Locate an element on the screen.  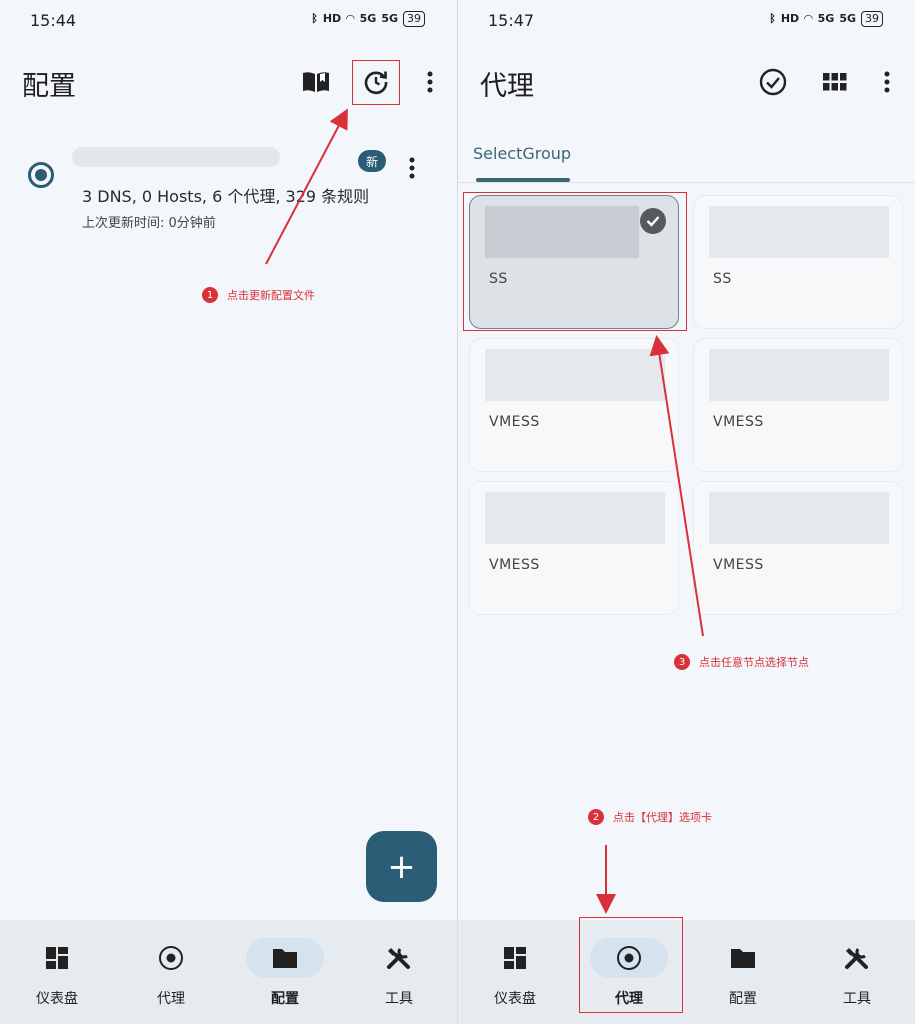
radio-target-icon is located at coordinates (171, 958).